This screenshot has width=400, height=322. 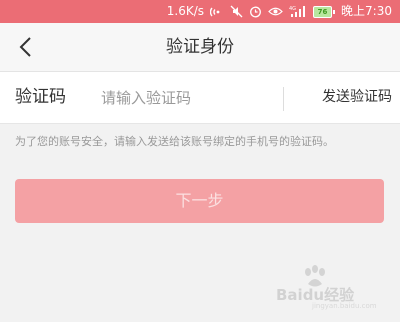 What do you see at coordinates (292, 9) in the screenshot?
I see `svg-text: 4G` at bounding box center [292, 9].